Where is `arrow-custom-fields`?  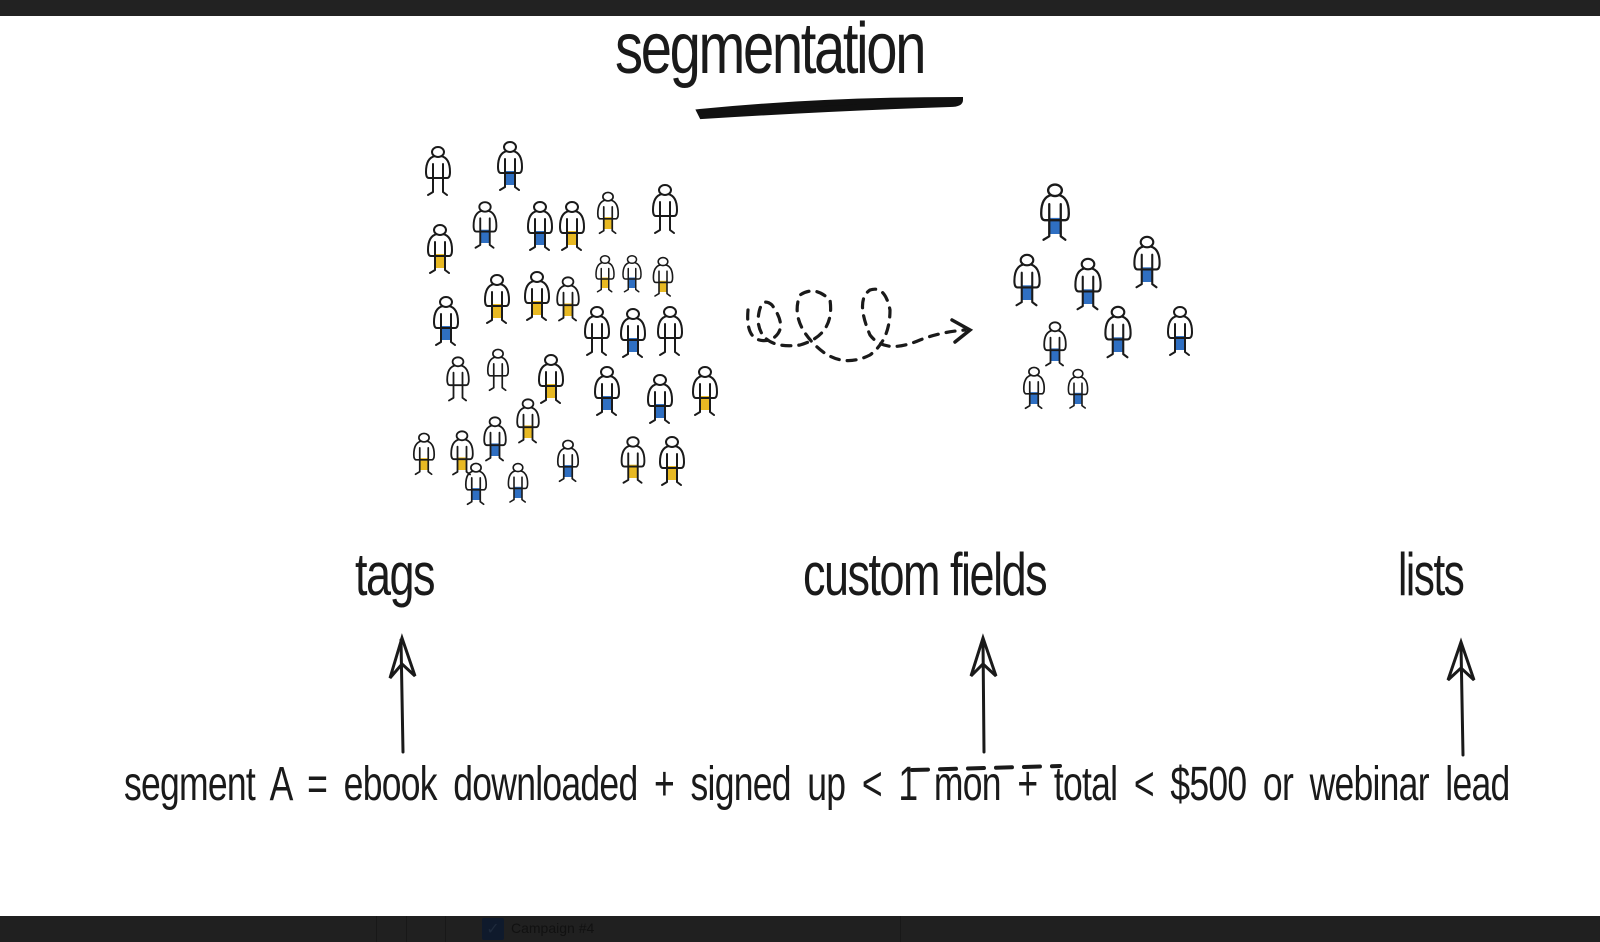
arrow-custom-fields is located at coordinates (983, 693).